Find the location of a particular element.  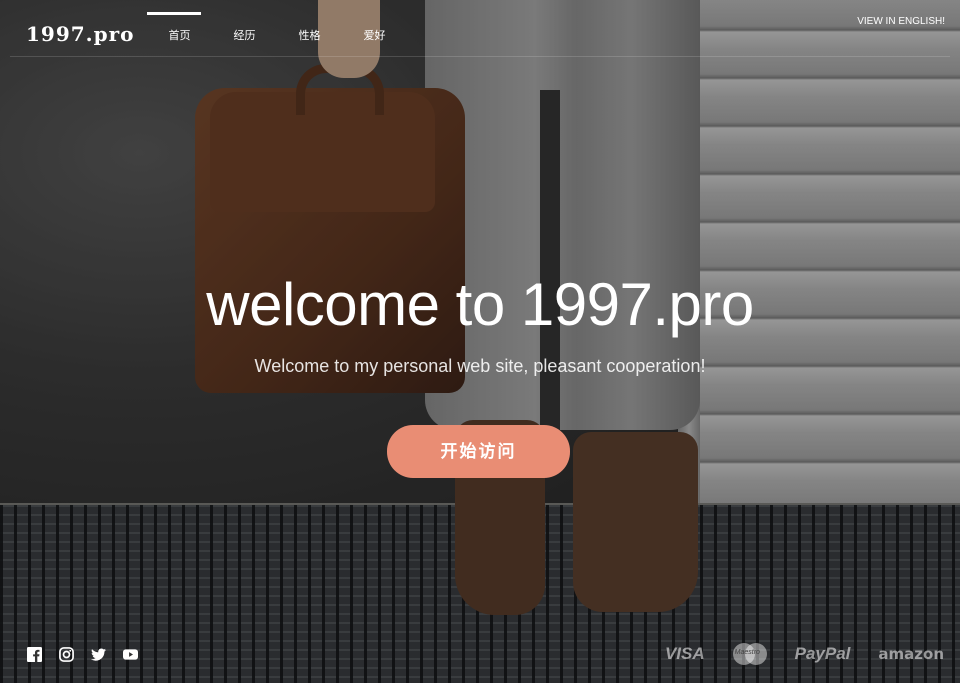

paypal-logo: PayPal is located at coordinates (822, 653).